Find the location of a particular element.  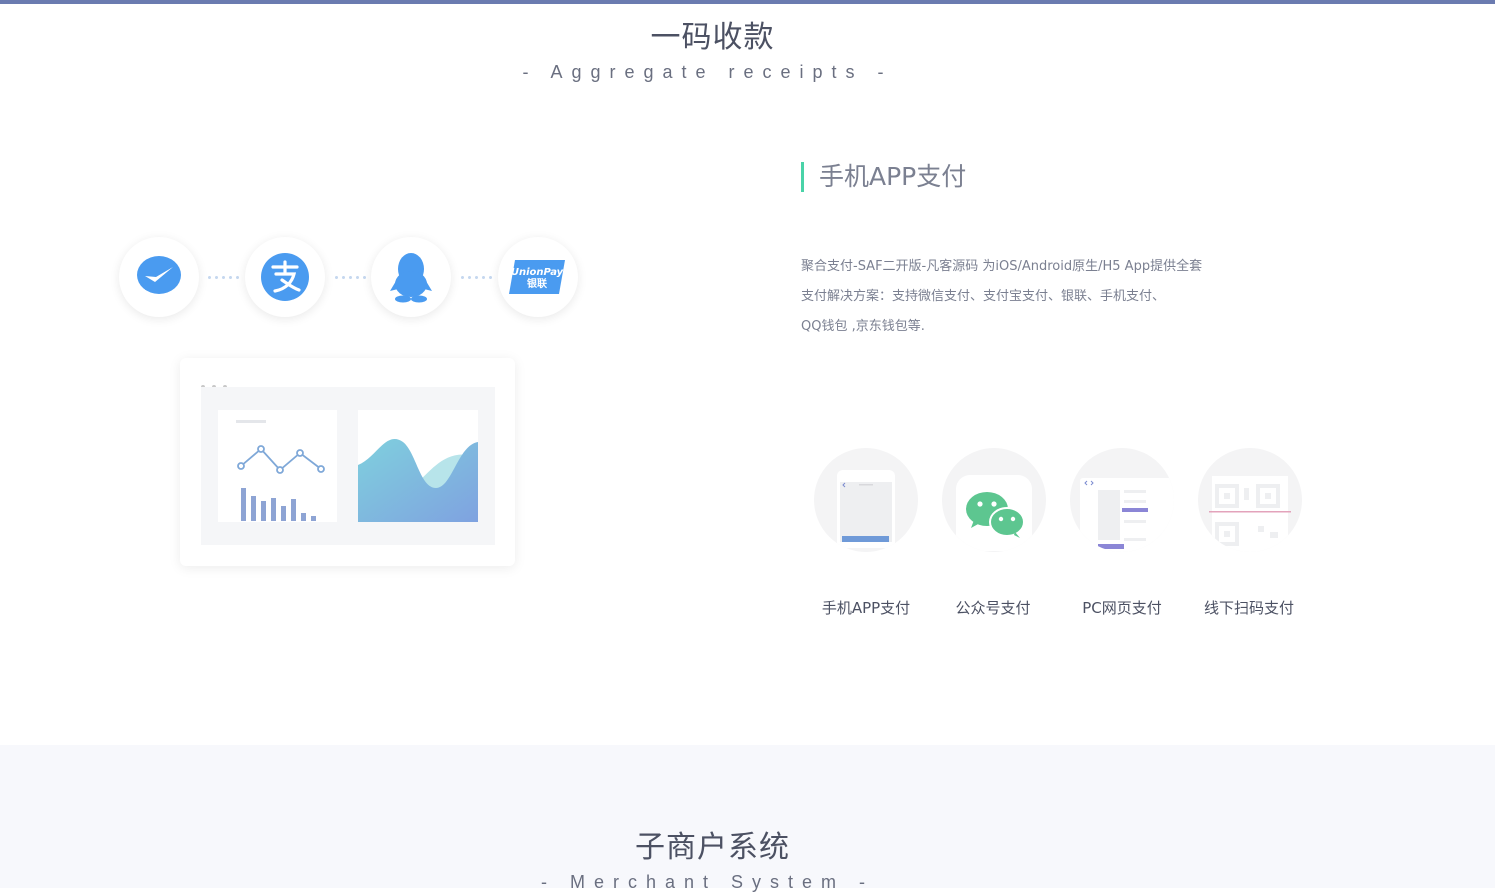

wechat-pay-icon is located at coordinates (159, 277).